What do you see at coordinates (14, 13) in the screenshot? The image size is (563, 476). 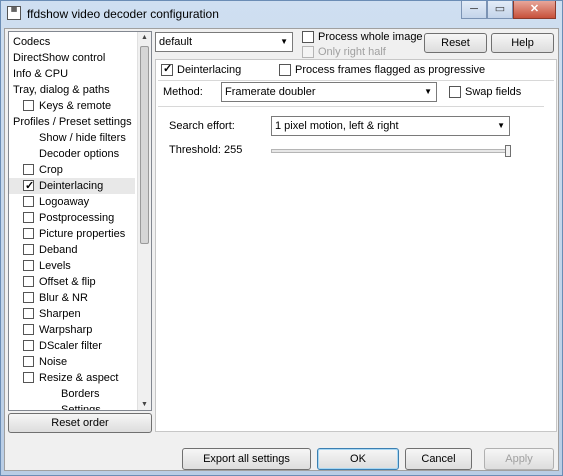 I see `app-icon: ▦` at bounding box center [14, 13].